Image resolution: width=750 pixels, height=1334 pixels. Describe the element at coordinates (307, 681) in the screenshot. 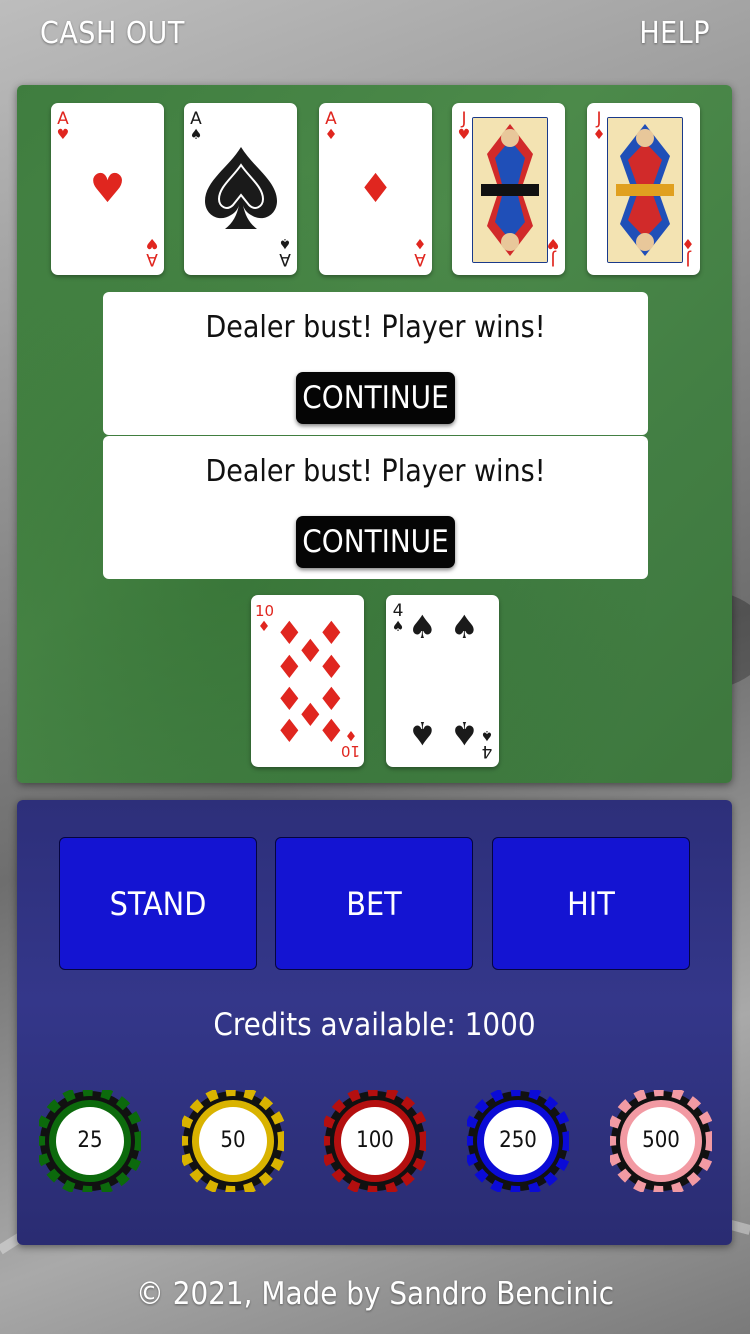

I see `player-card-1: 10 ♦ ♦ ♦ ♦ ♦ ♦ ♦ ♦ ♦ ♦ ♦ 10 ♦` at that location.